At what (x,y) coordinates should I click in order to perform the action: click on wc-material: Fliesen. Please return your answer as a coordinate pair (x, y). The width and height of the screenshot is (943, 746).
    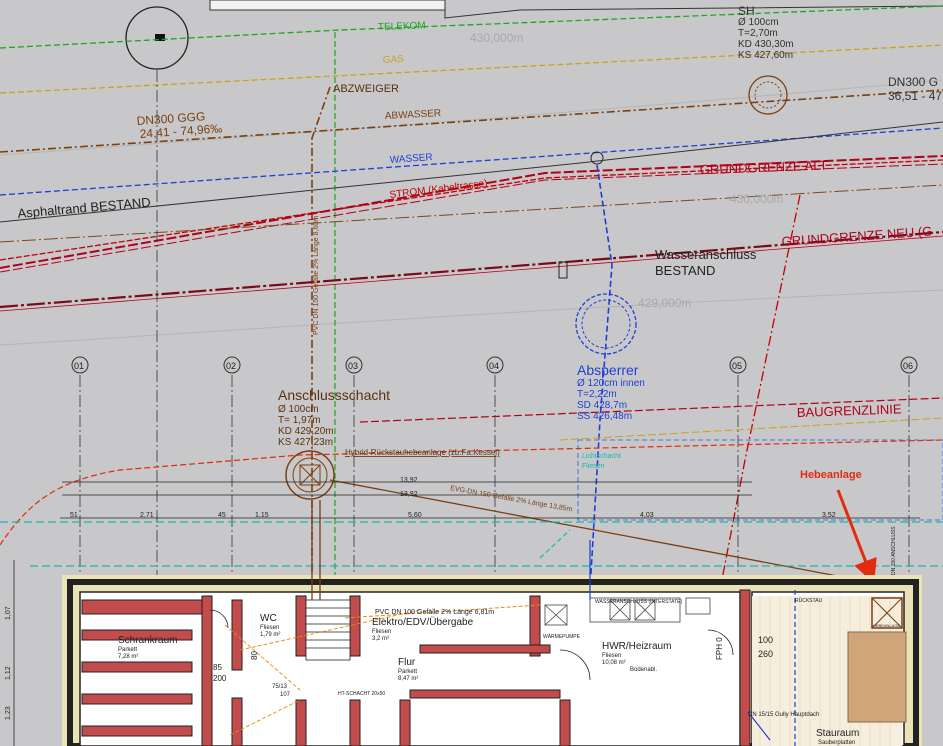
    Looking at the image, I should click on (269, 628).